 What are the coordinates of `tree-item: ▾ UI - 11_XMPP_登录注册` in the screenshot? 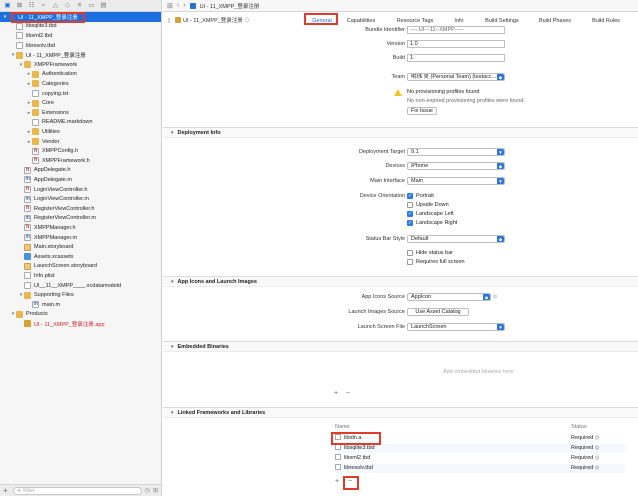 It's located at (80, 55).